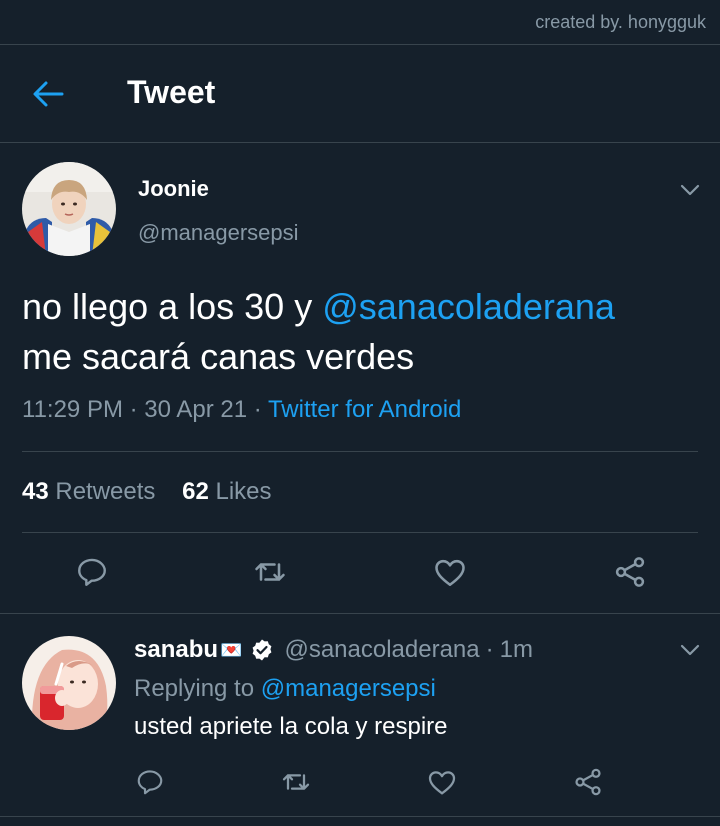 The width and height of the screenshot is (720, 826). What do you see at coordinates (172, 306) in the screenshot?
I see `tweet-text-part: no llego a los 30 y` at bounding box center [172, 306].